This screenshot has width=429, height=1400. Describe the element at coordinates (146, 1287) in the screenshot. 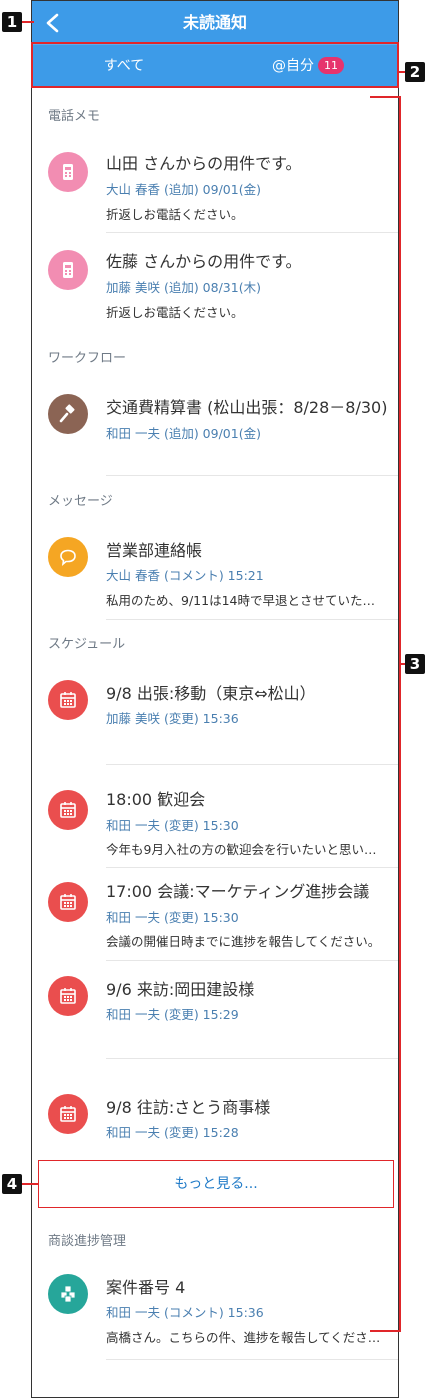

I see `item-title: 案件番号 4` at that location.